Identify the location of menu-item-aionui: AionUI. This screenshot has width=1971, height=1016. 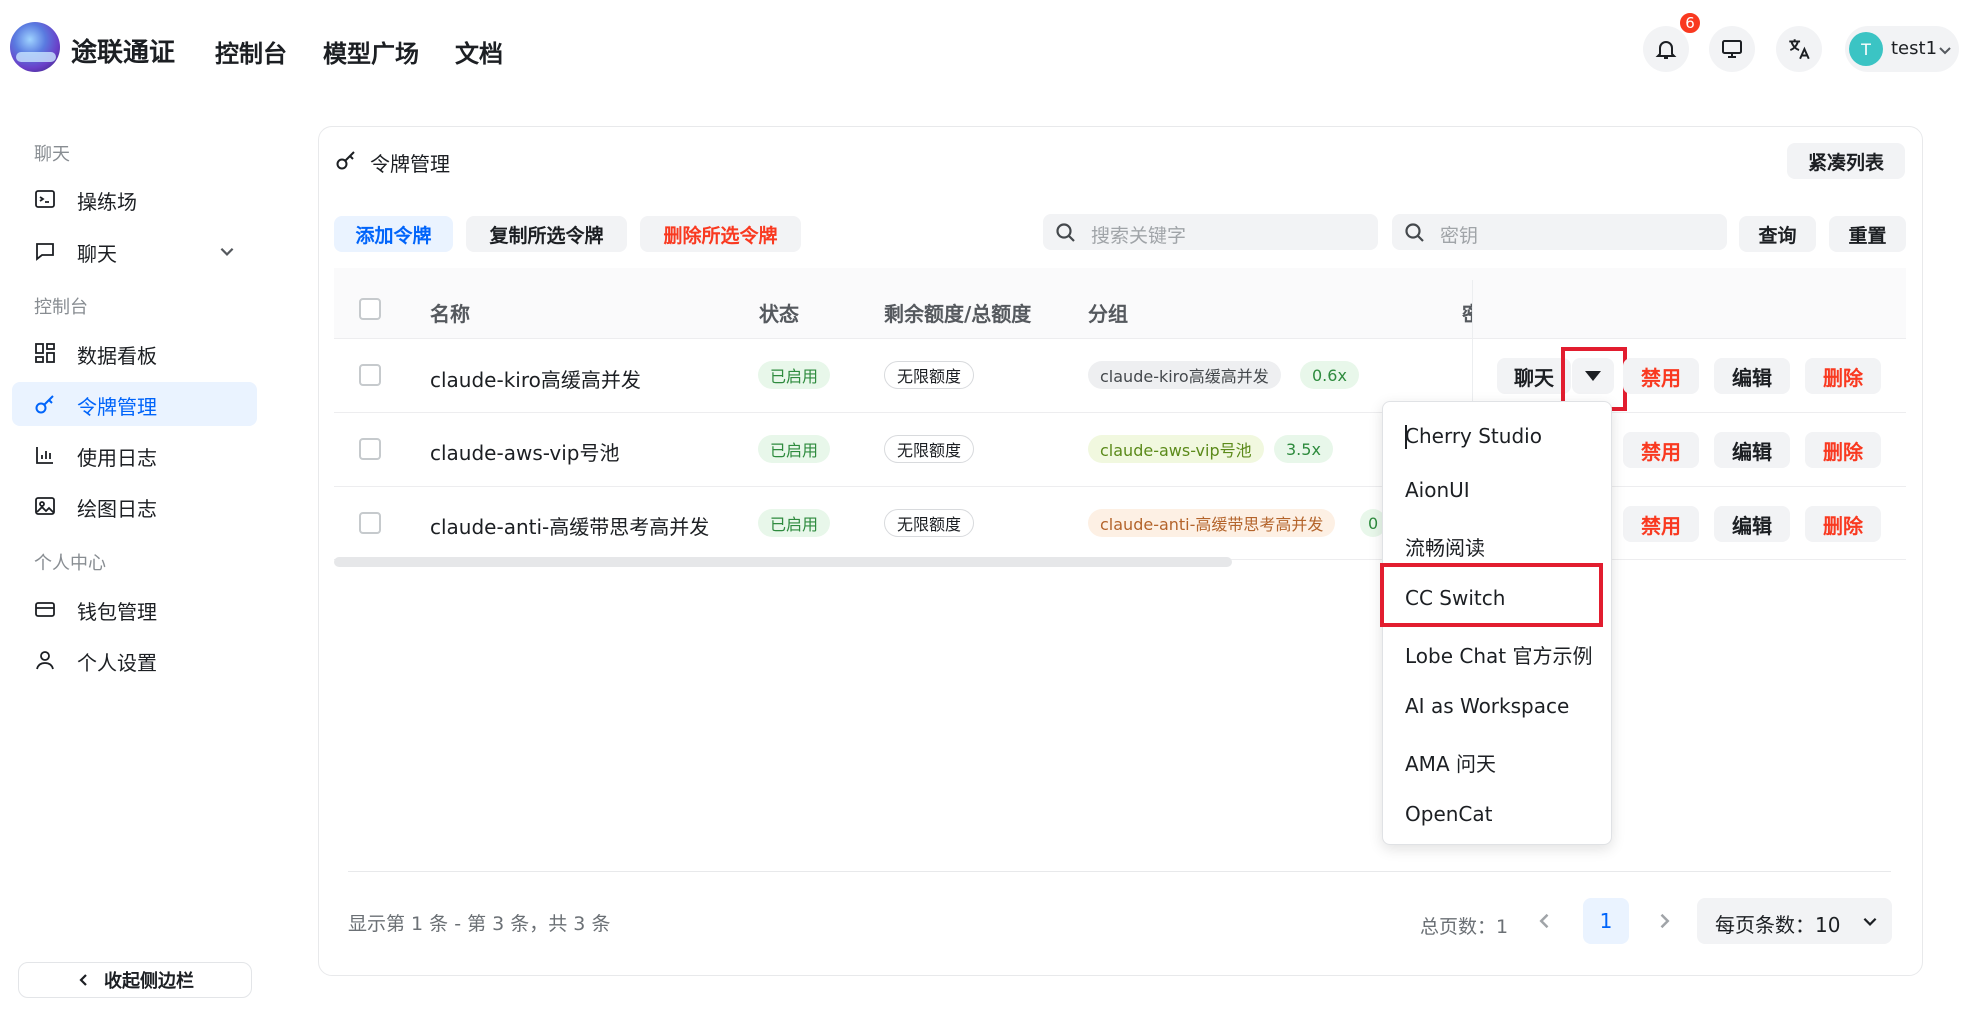
(1437, 490).